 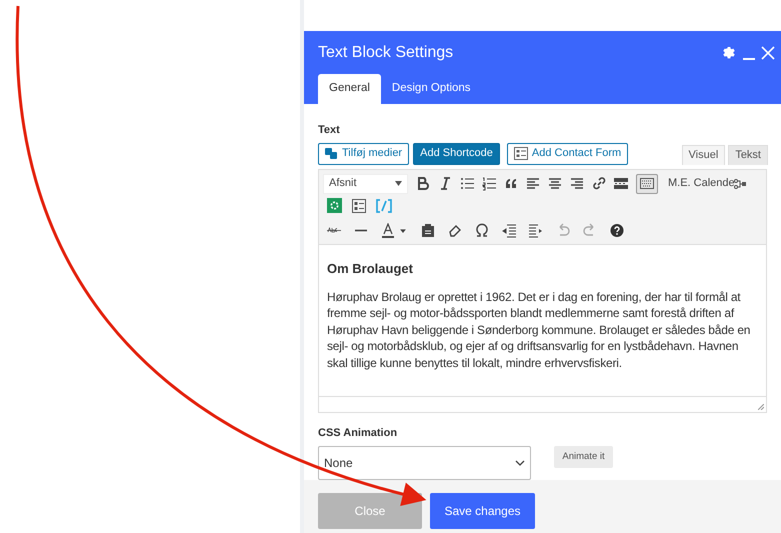 What do you see at coordinates (482, 230) in the screenshot?
I see `omega-icon` at bounding box center [482, 230].